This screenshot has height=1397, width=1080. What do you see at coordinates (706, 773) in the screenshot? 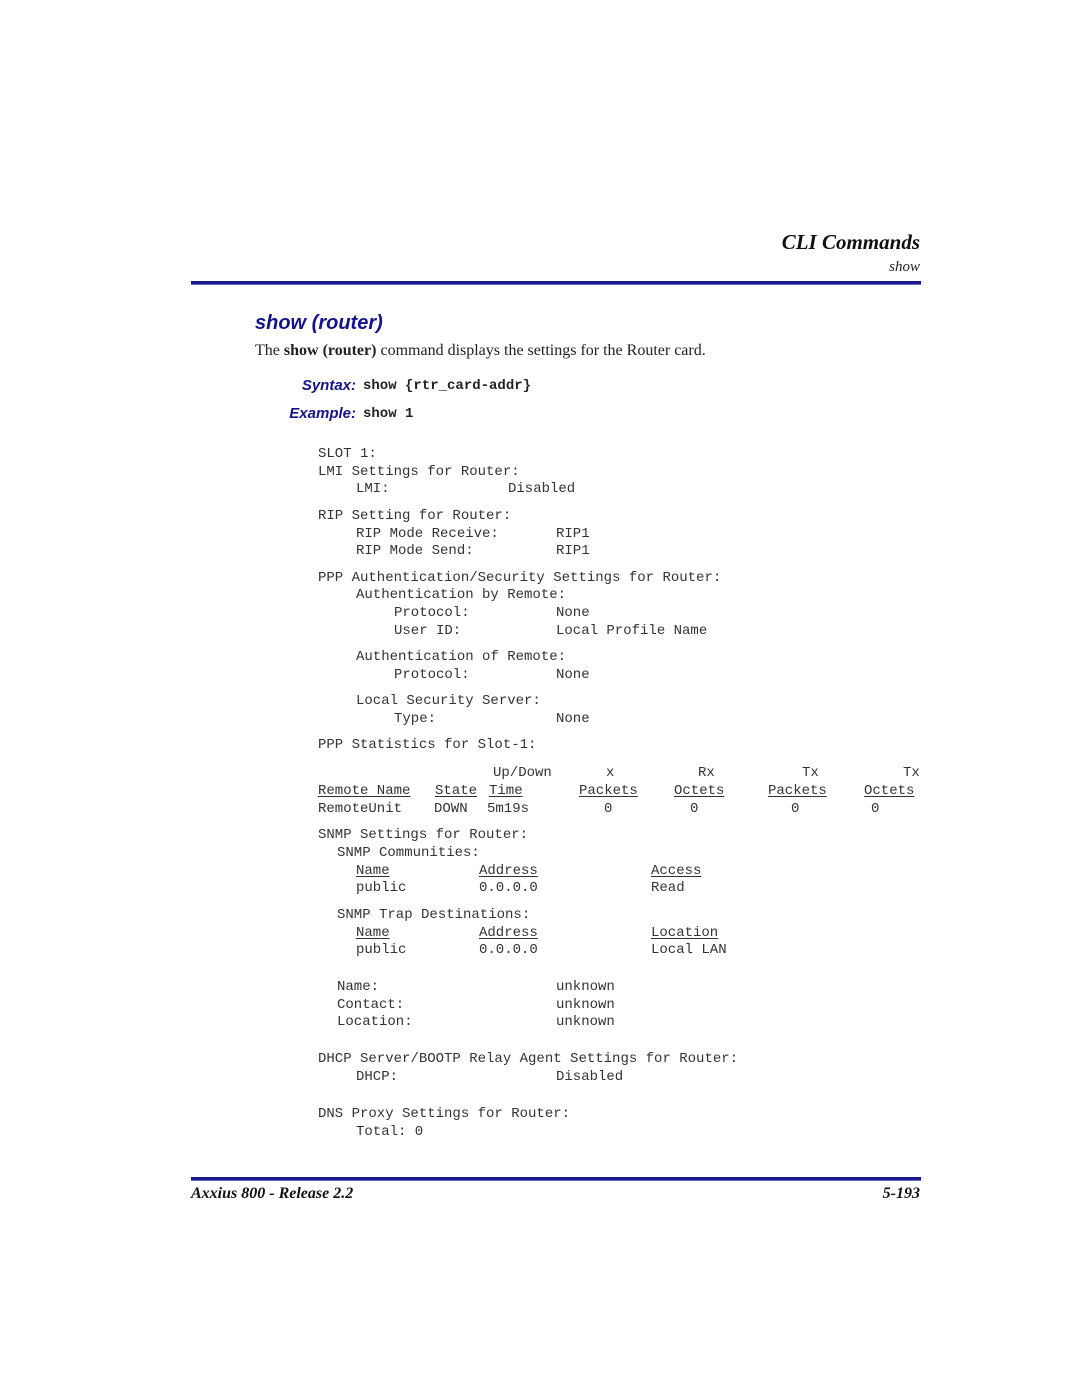
I see `stats-header-top-rx: Rx` at bounding box center [706, 773].